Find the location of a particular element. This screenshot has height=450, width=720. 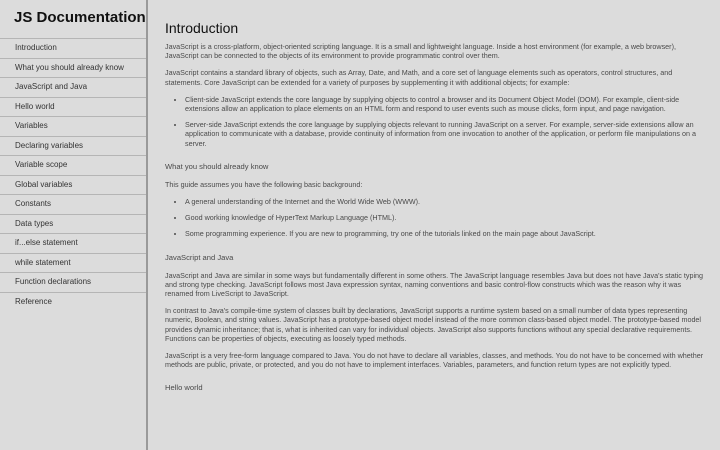

page-title: Introduction is located at coordinates (202, 28).